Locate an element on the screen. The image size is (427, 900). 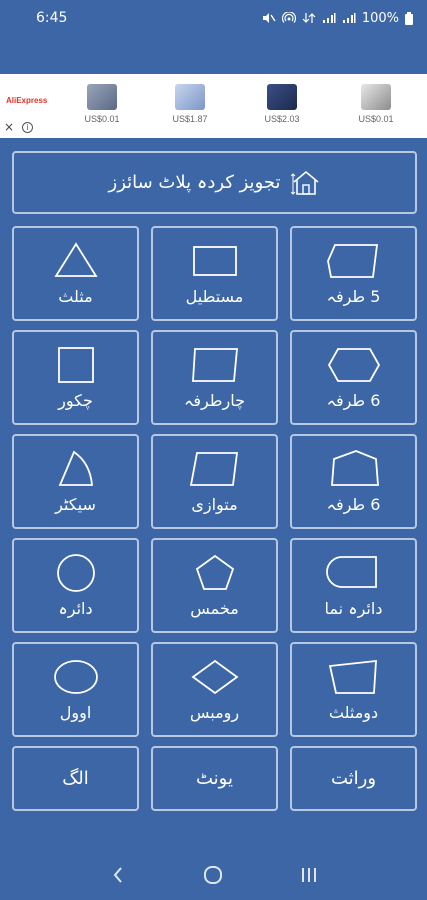
five-sided-button: 5 طرفہ is located at coordinates (353, 273).